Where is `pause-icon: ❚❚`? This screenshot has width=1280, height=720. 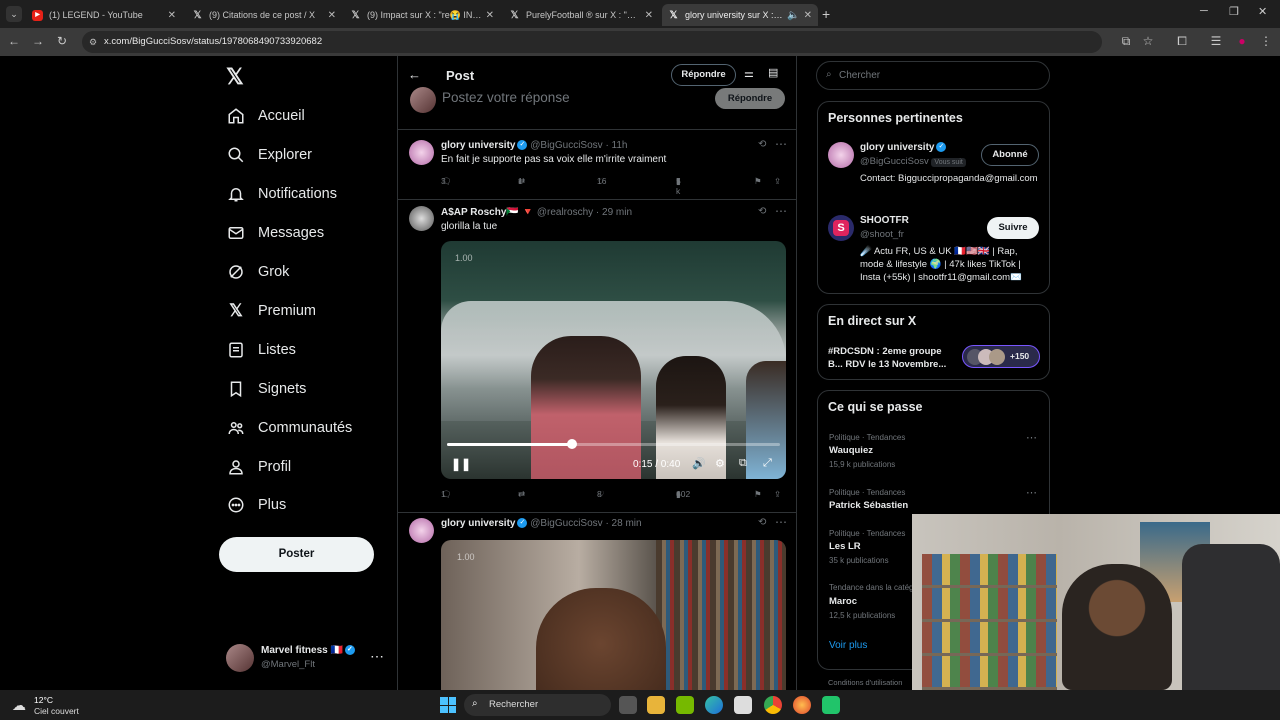 pause-icon: ❚❚ is located at coordinates (461, 464).